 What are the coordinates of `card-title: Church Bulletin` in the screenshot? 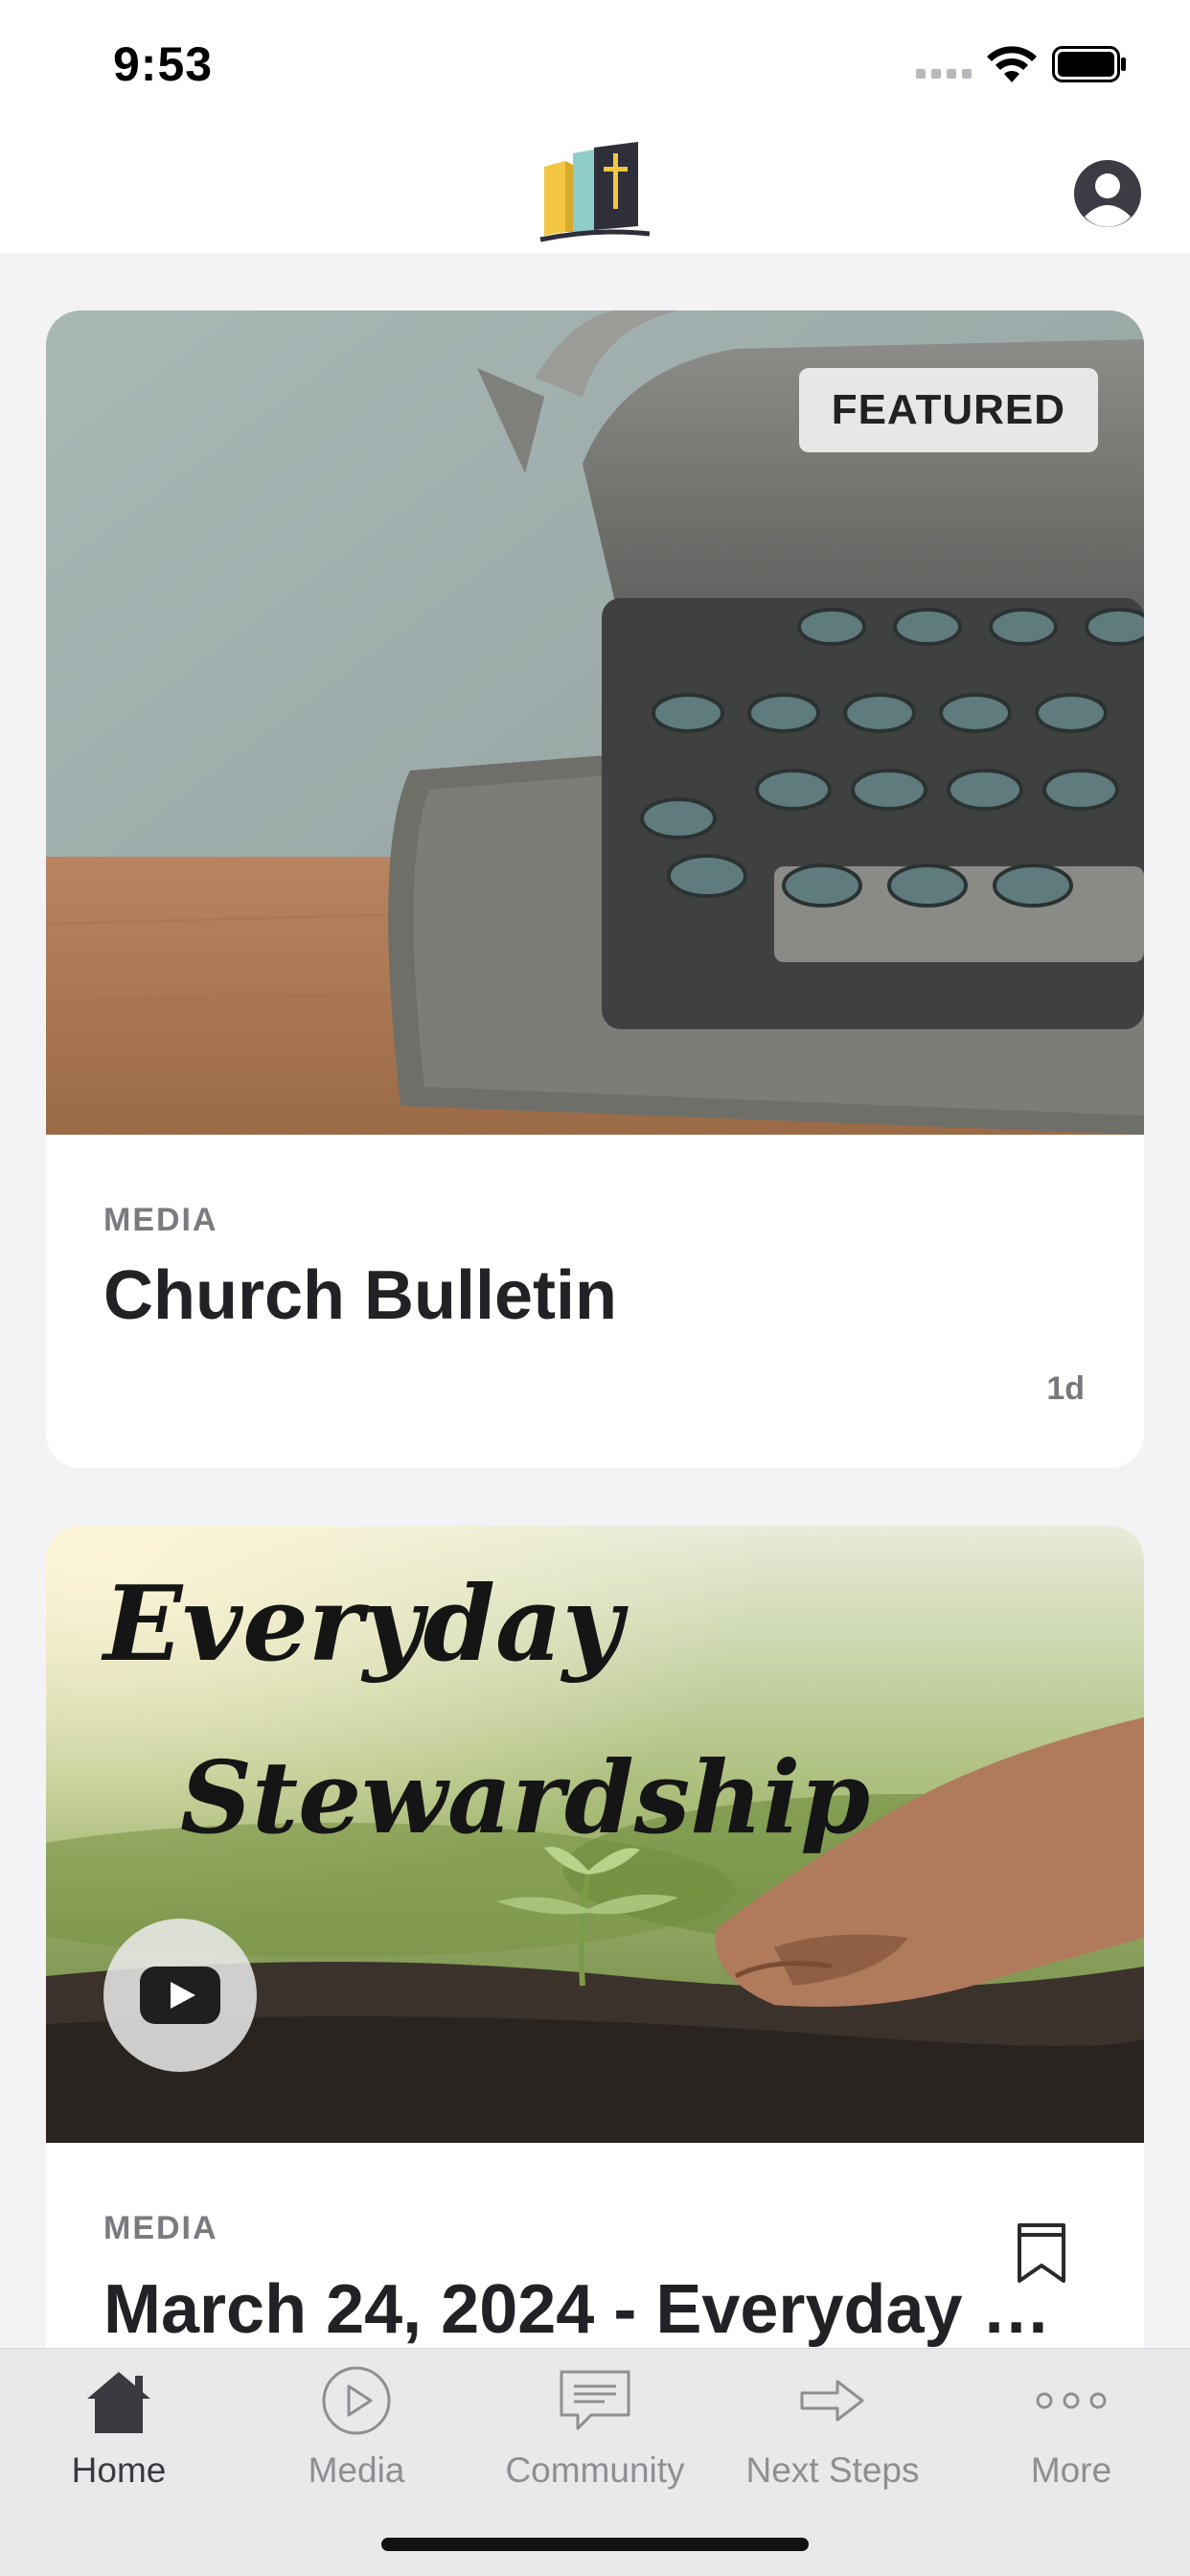 It's located at (577, 1295).